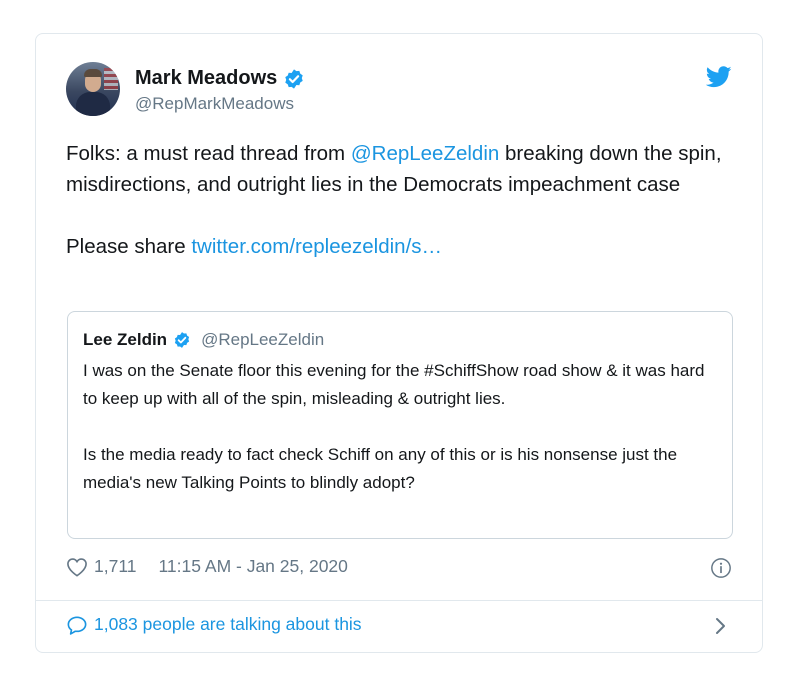 The image size is (799, 700). Describe the element at coordinates (93, 89) in the screenshot. I see `avatar` at that location.